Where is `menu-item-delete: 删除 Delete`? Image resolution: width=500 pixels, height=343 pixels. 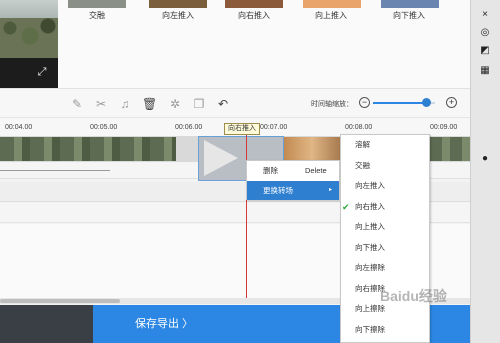
menu-item-delete: 删除 Delete is located at coordinates (293, 170).